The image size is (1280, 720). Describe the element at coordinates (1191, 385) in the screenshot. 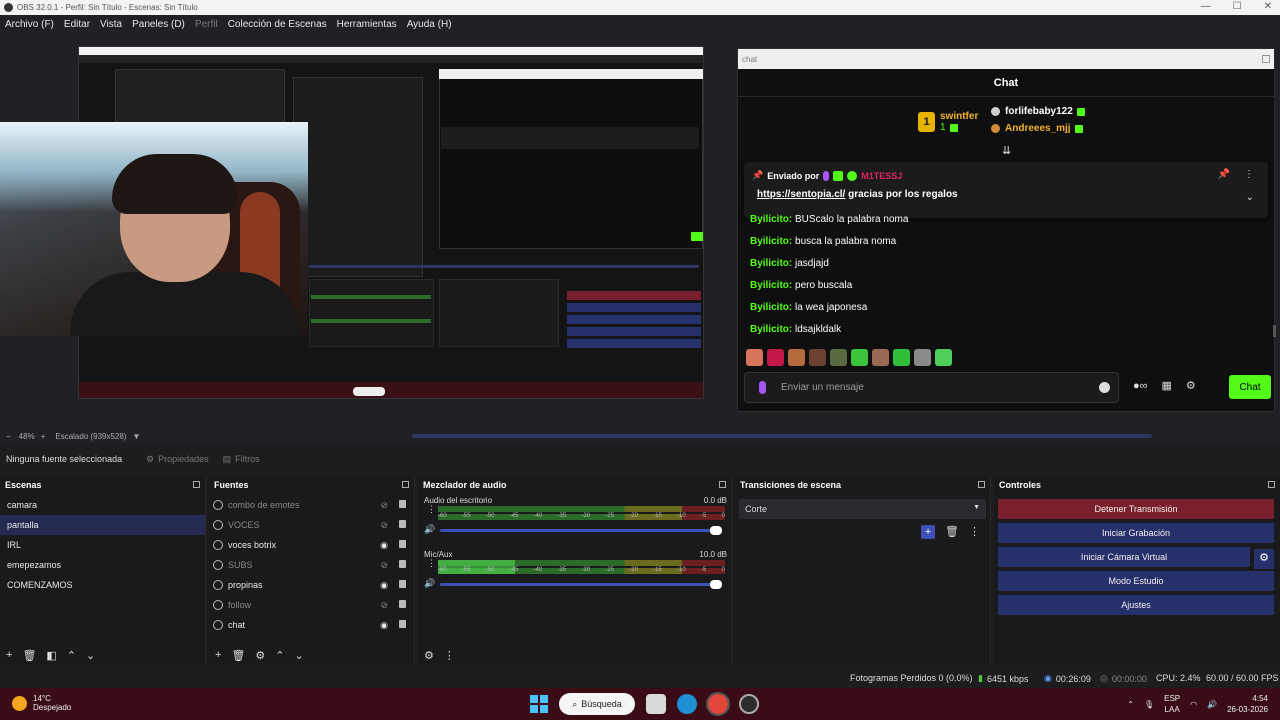

I see `settings-gear-icon: ⚙` at that location.